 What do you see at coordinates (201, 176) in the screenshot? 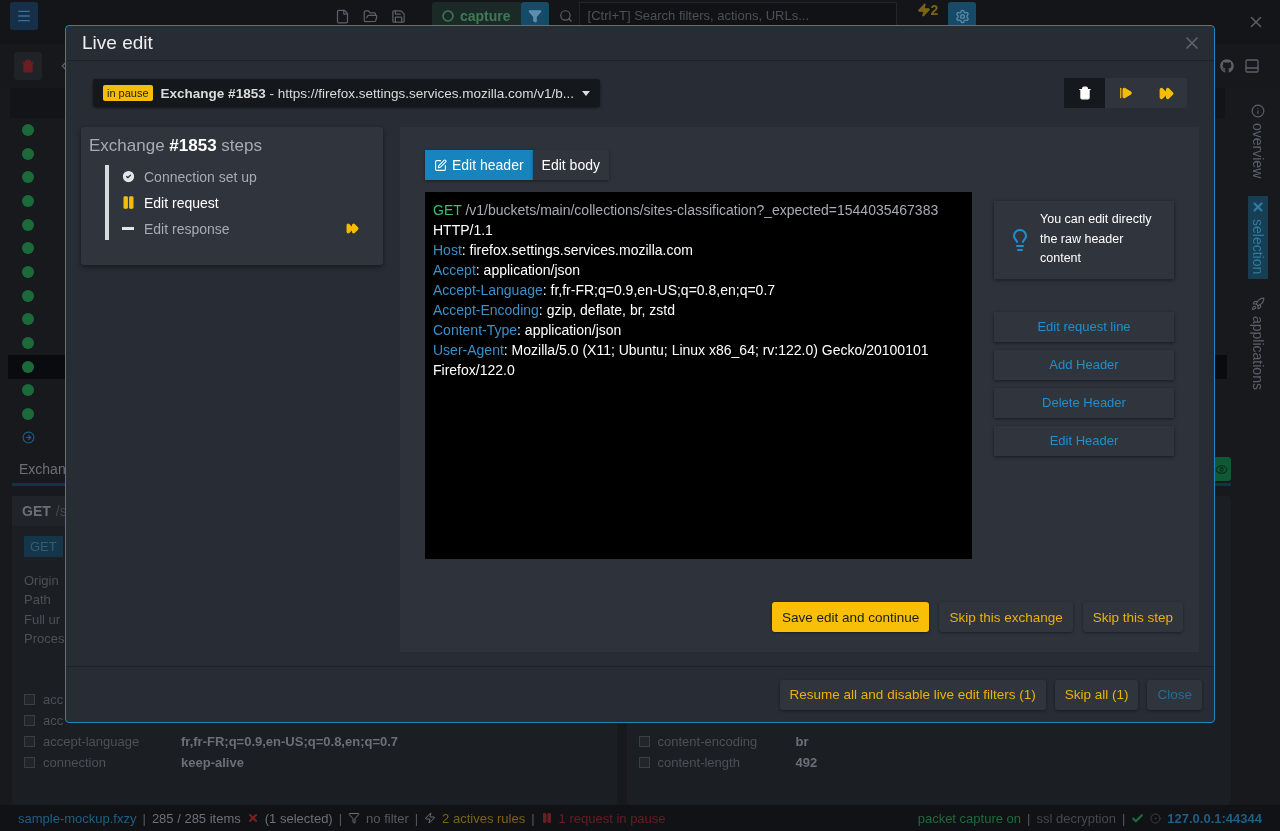
I see `step-label: Connection set up` at bounding box center [201, 176].